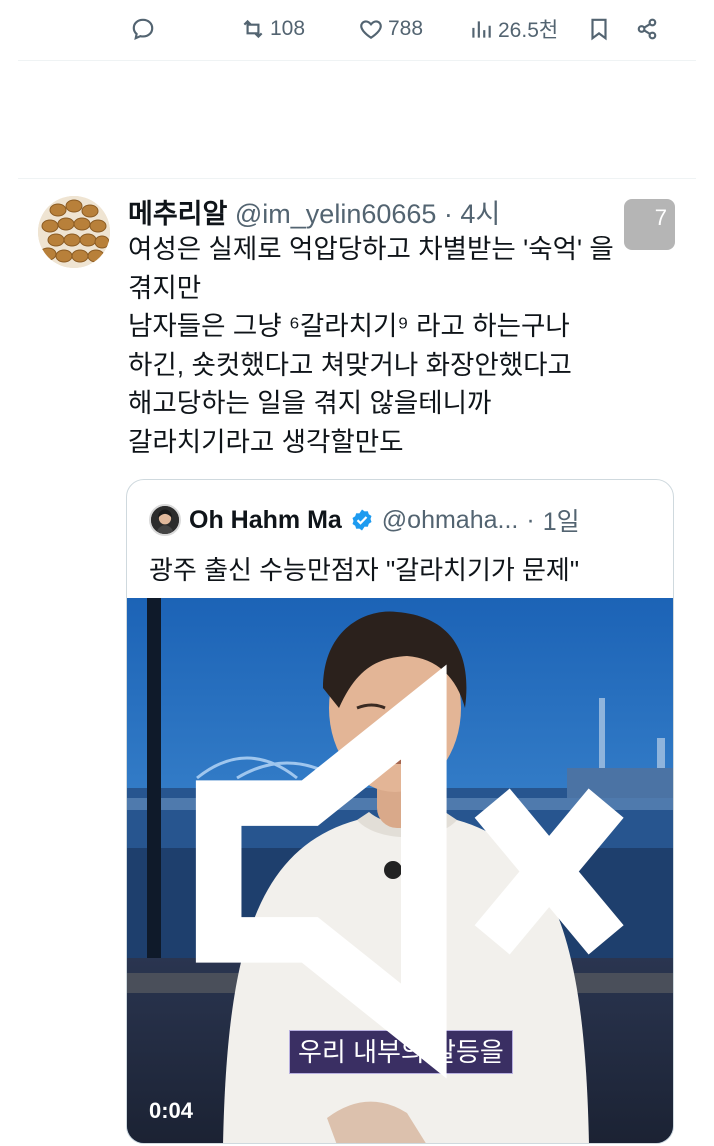 The height and width of the screenshot is (1146, 714). I want to click on reply-button, so click(143, 29).